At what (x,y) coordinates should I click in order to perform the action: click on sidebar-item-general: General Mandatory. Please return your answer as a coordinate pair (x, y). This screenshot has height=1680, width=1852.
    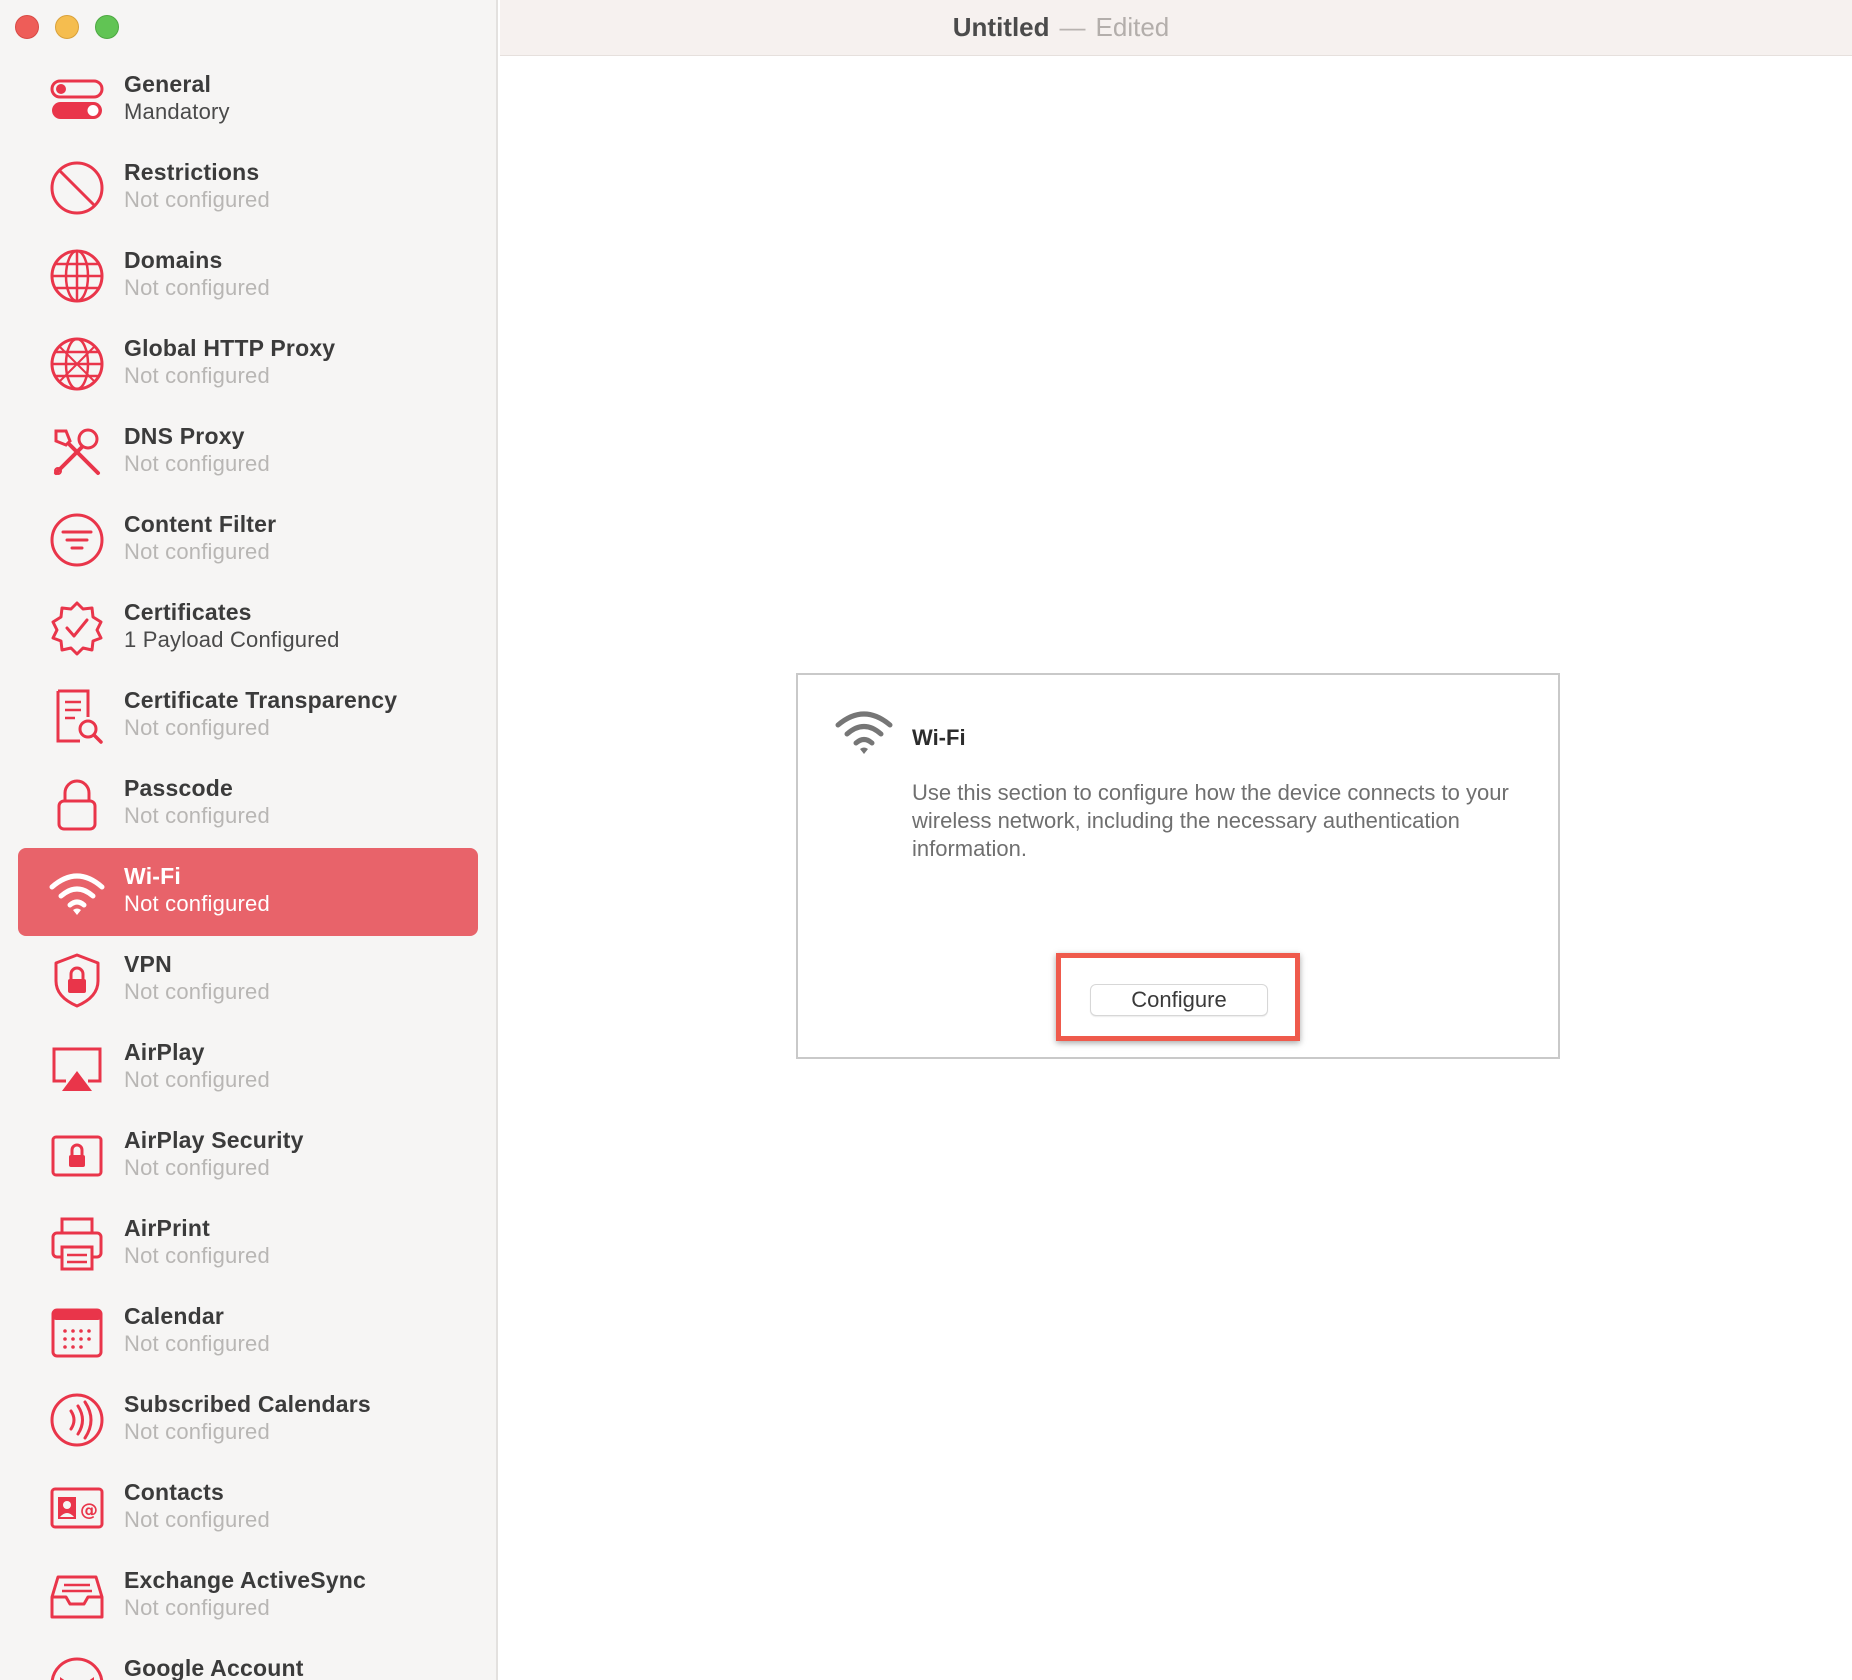
    Looking at the image, I should click on (248, 100).